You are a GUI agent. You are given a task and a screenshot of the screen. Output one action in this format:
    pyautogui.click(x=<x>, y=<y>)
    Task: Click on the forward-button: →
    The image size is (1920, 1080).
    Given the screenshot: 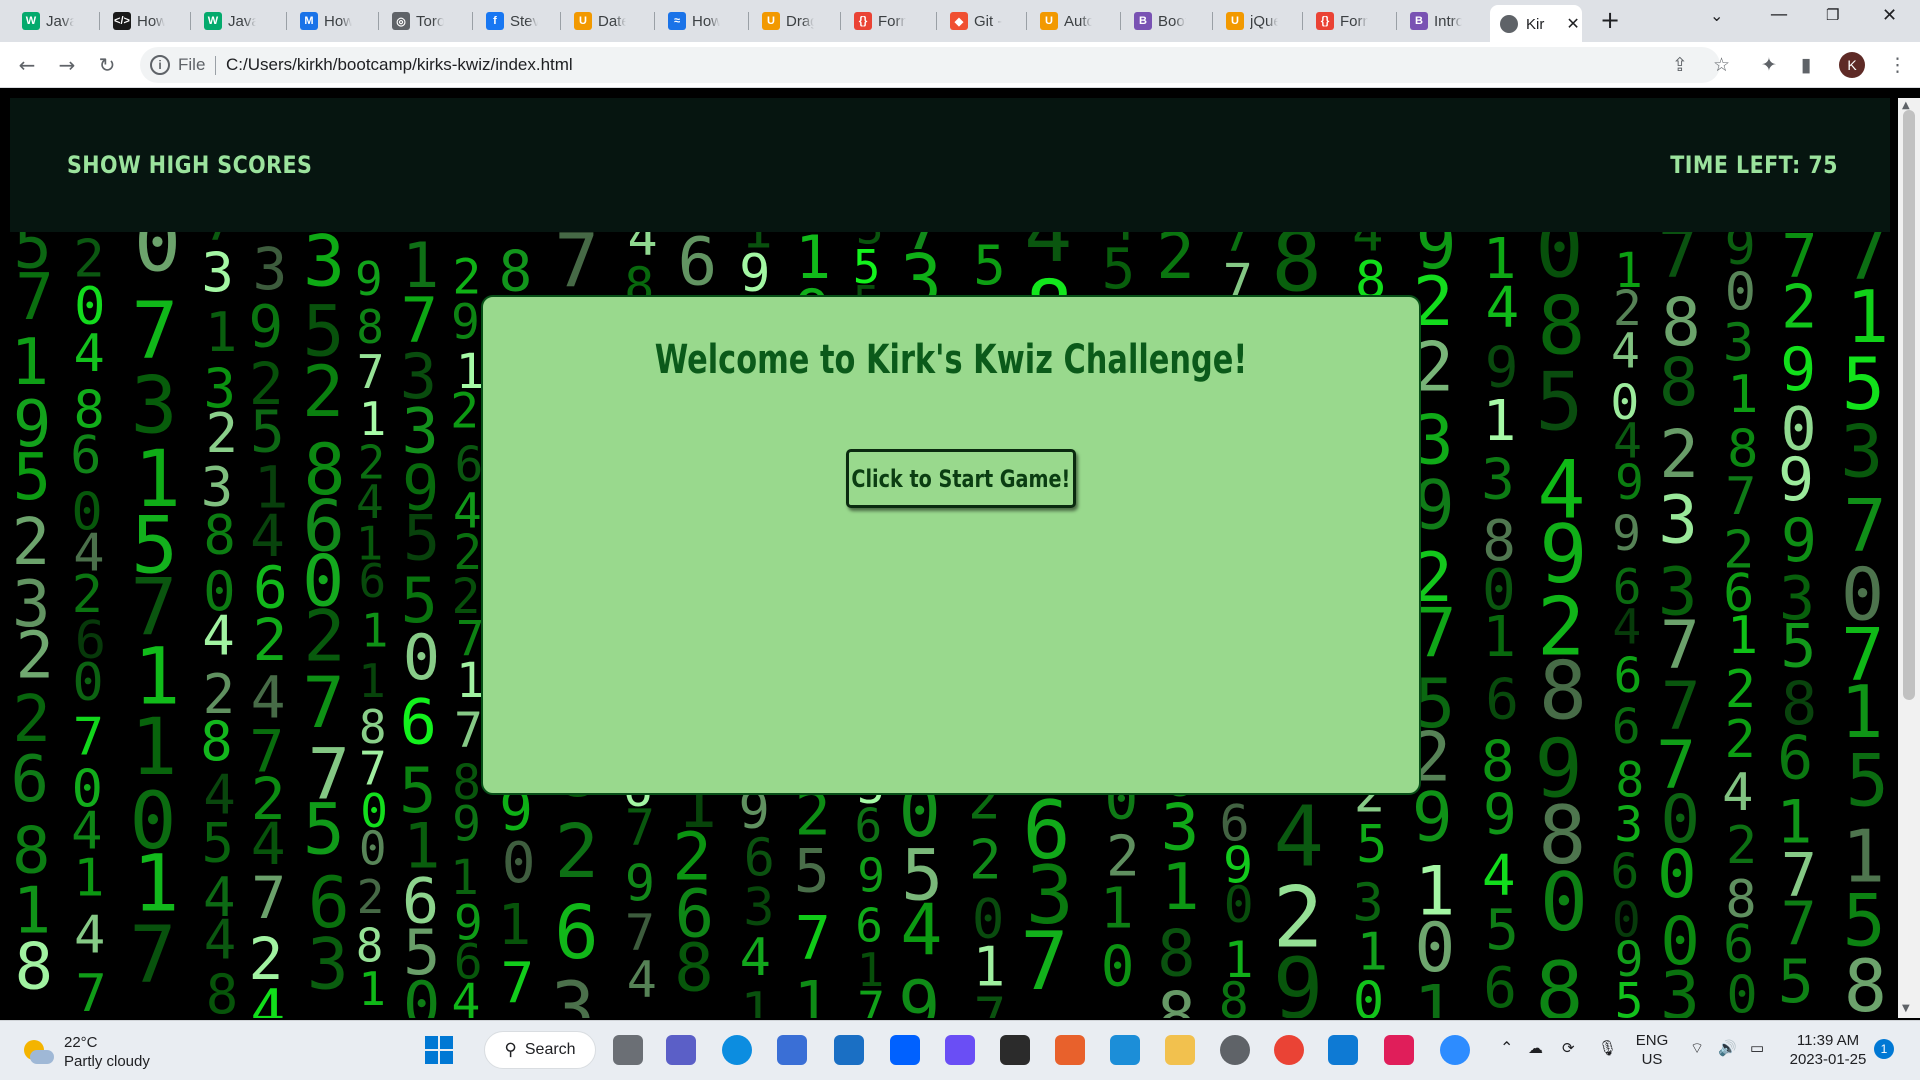 What is the action you would take?
    pyautogui.click(x=67, y=65)
    